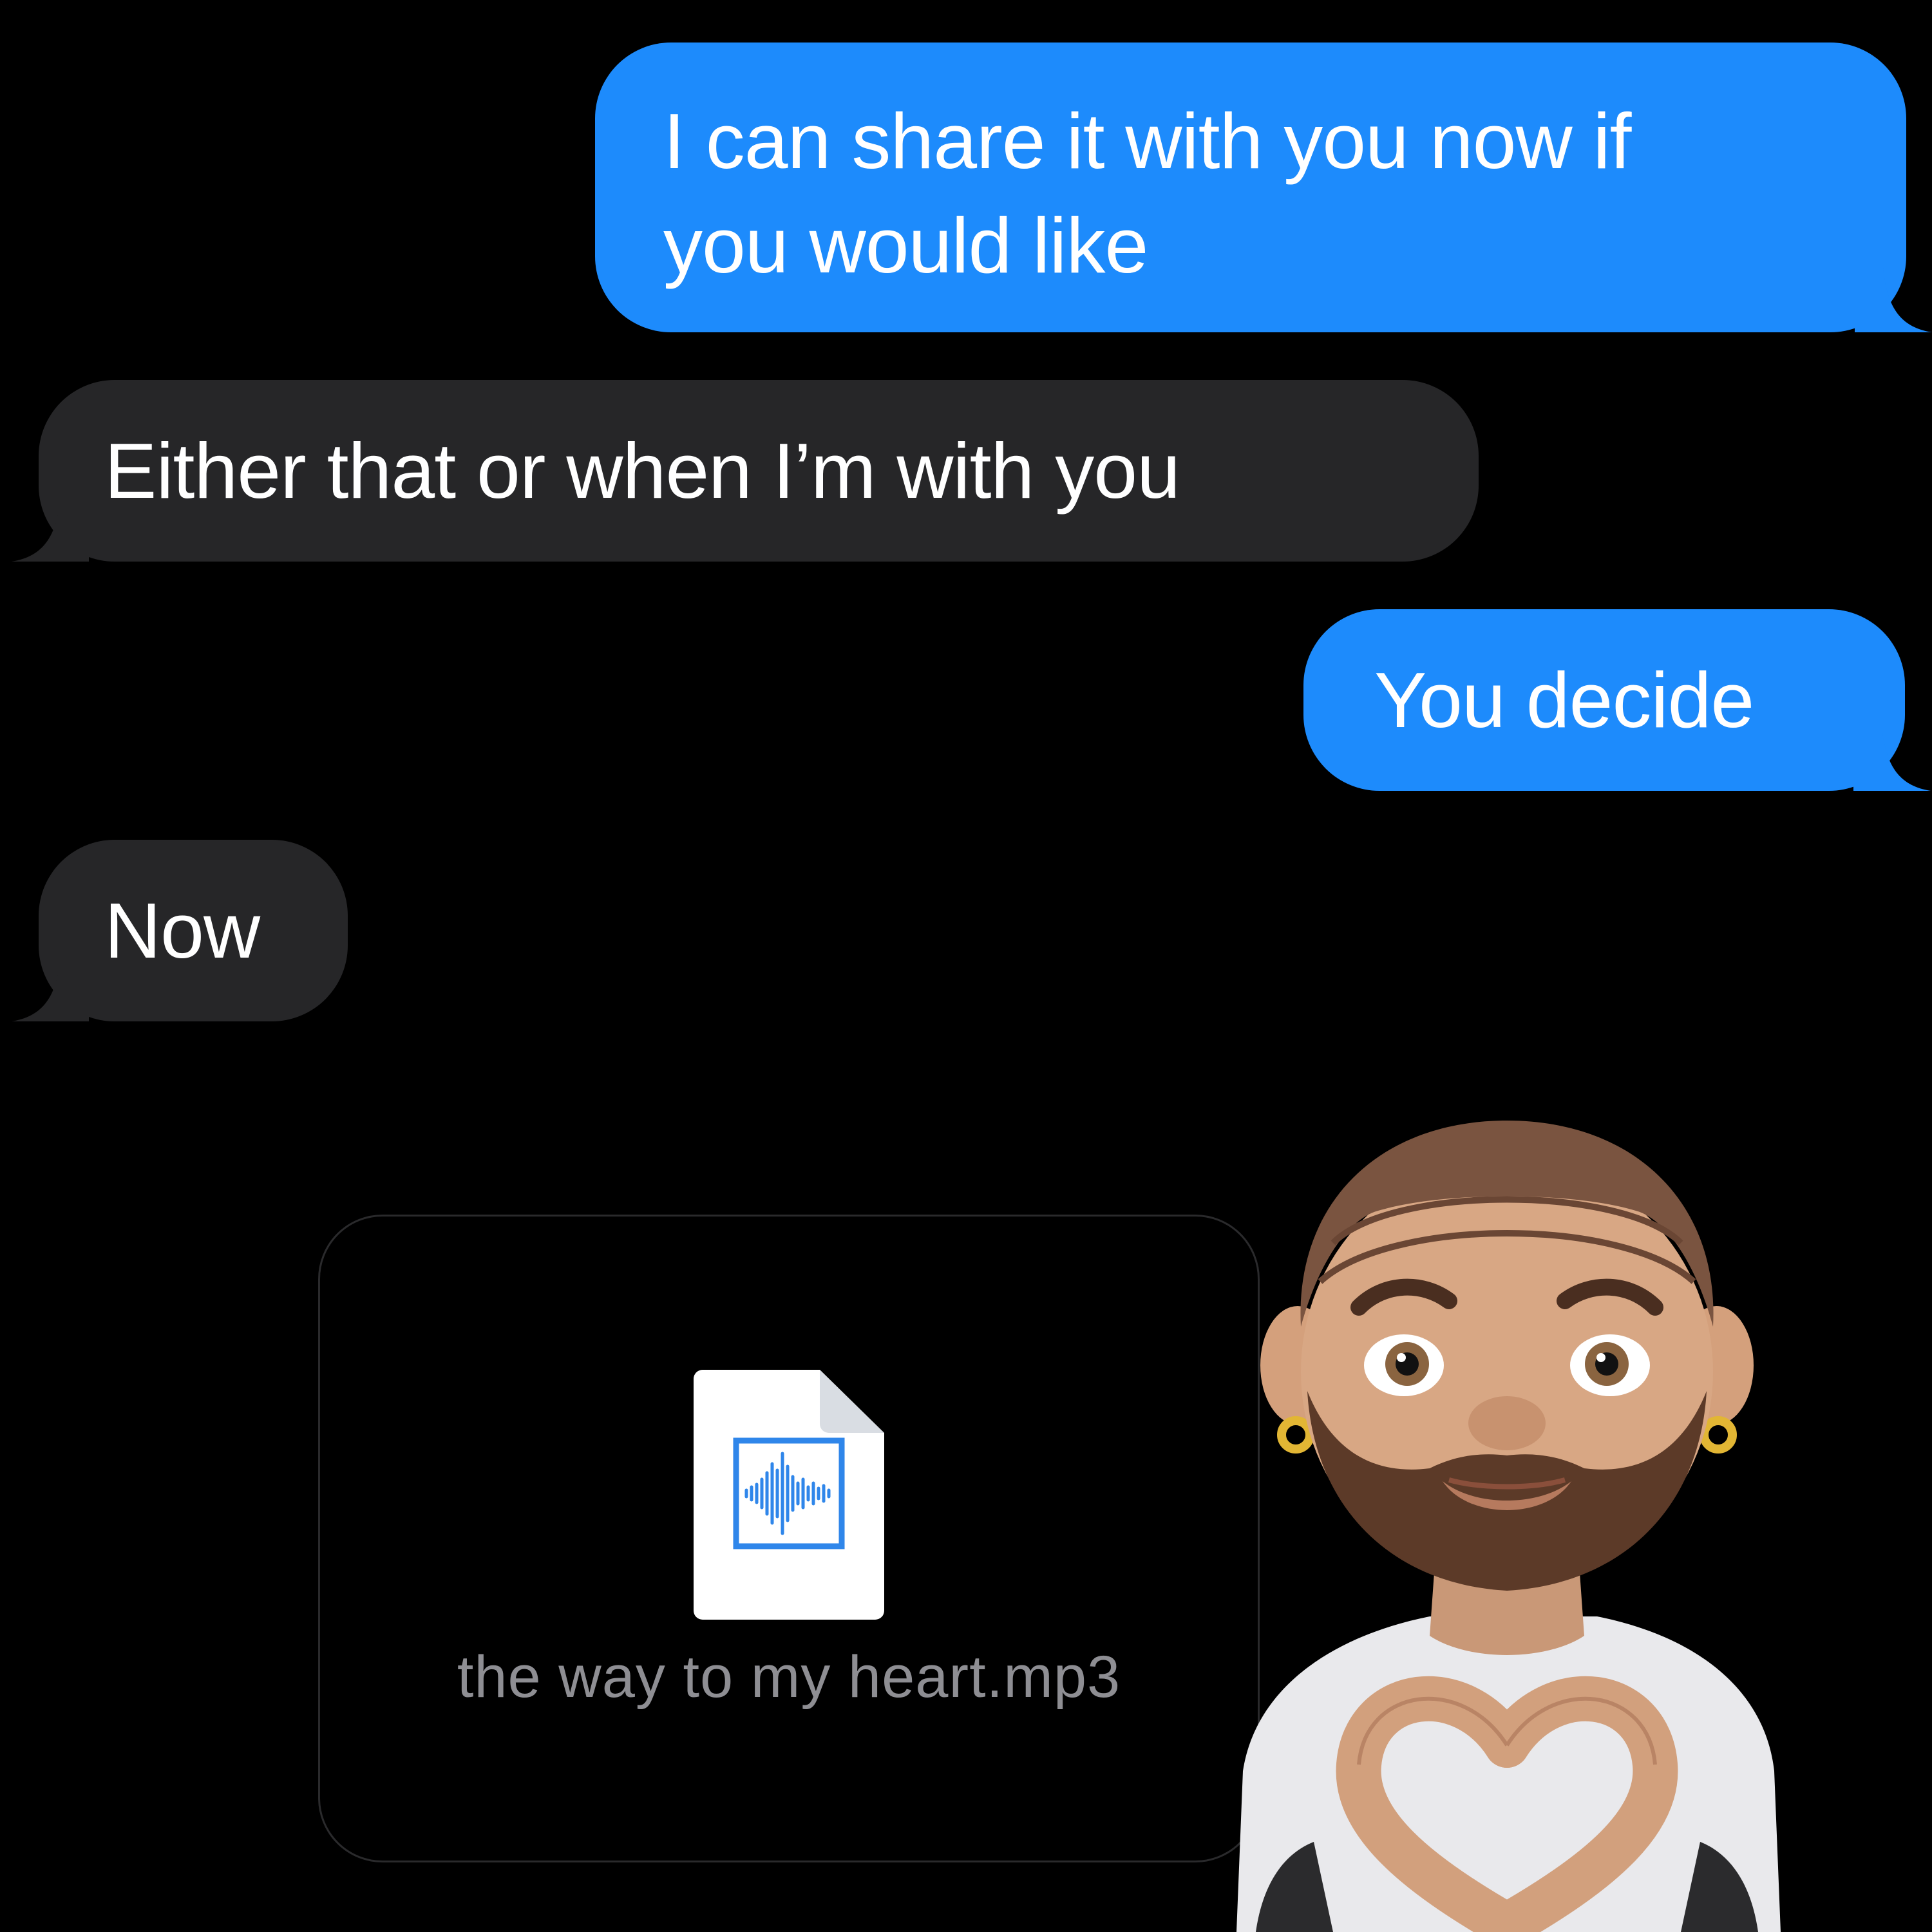 The width and height of the screenshot is (1932, 1932). What do you see at coordinates (906, 246) in the screenshot?
I see `message-text-line: you would like` at bounding box center [906, 246].